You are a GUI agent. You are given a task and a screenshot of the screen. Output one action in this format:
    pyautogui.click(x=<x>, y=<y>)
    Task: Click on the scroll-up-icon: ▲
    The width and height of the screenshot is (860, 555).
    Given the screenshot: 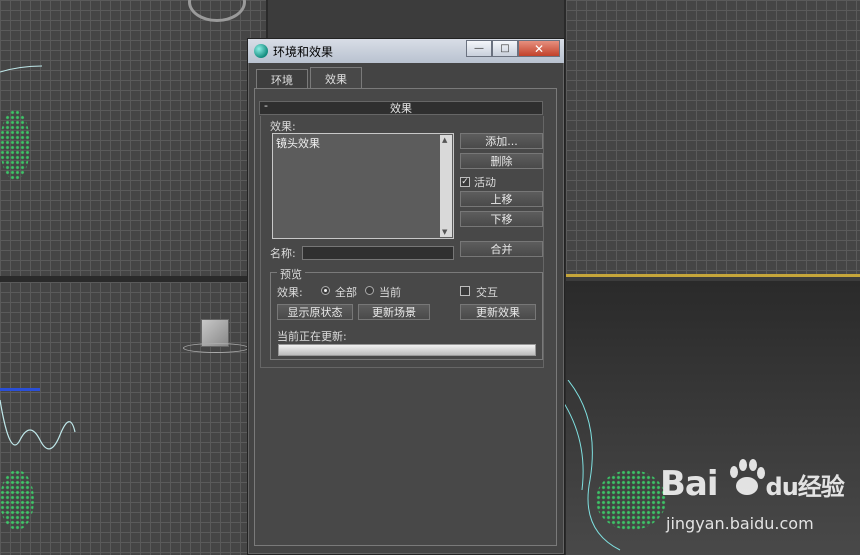 What is the action you would take?
    pyautogui.click(x=444, y=140)
    